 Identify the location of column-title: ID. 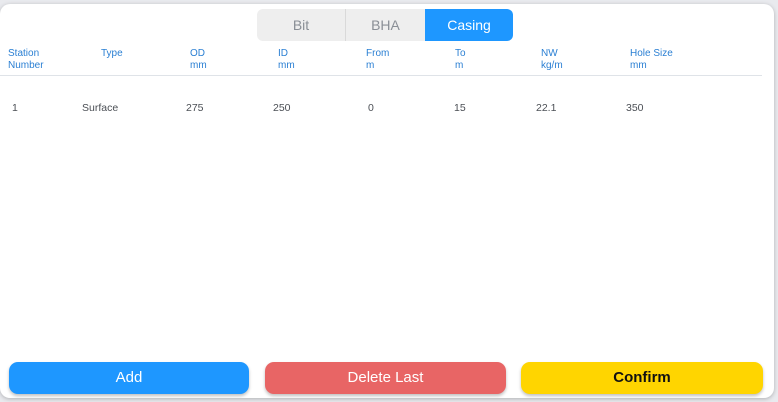
(283, 53).